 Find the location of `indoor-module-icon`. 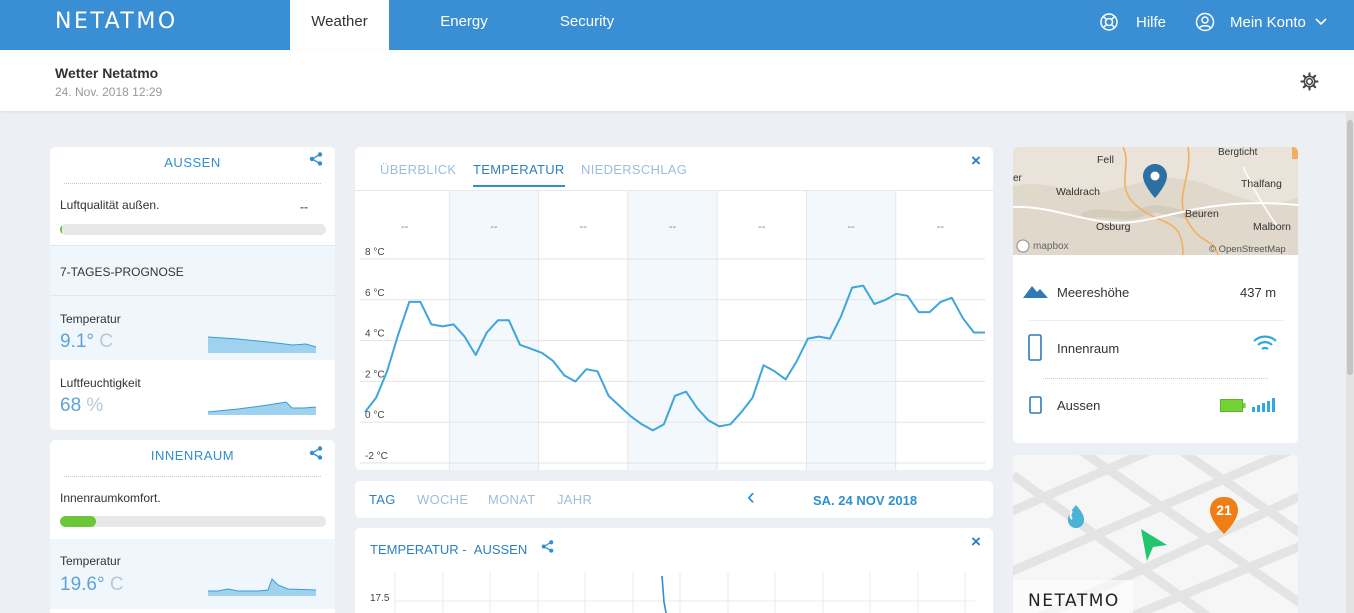

indoor-module-icon is located at coordinates (1035, 347).